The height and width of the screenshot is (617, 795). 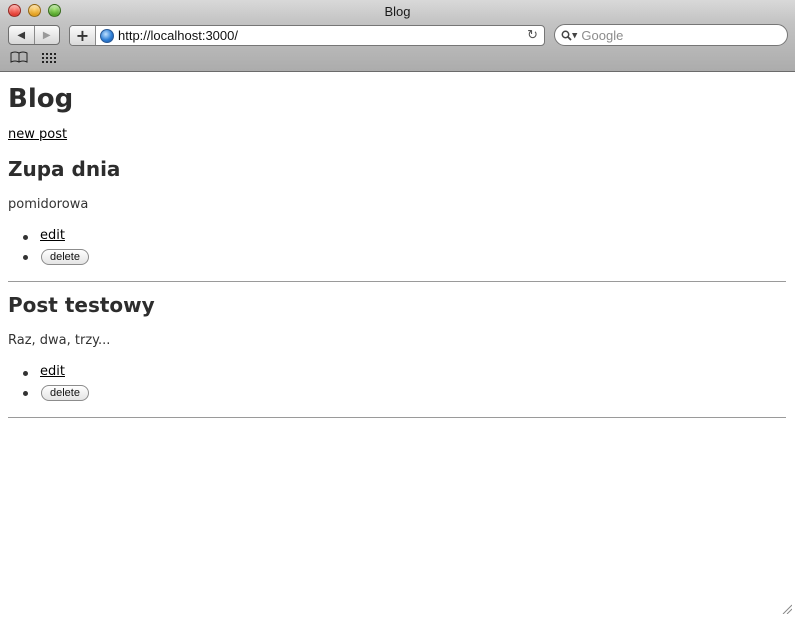 I want to click on search-bar: ▼, so click(x=671, y=35).